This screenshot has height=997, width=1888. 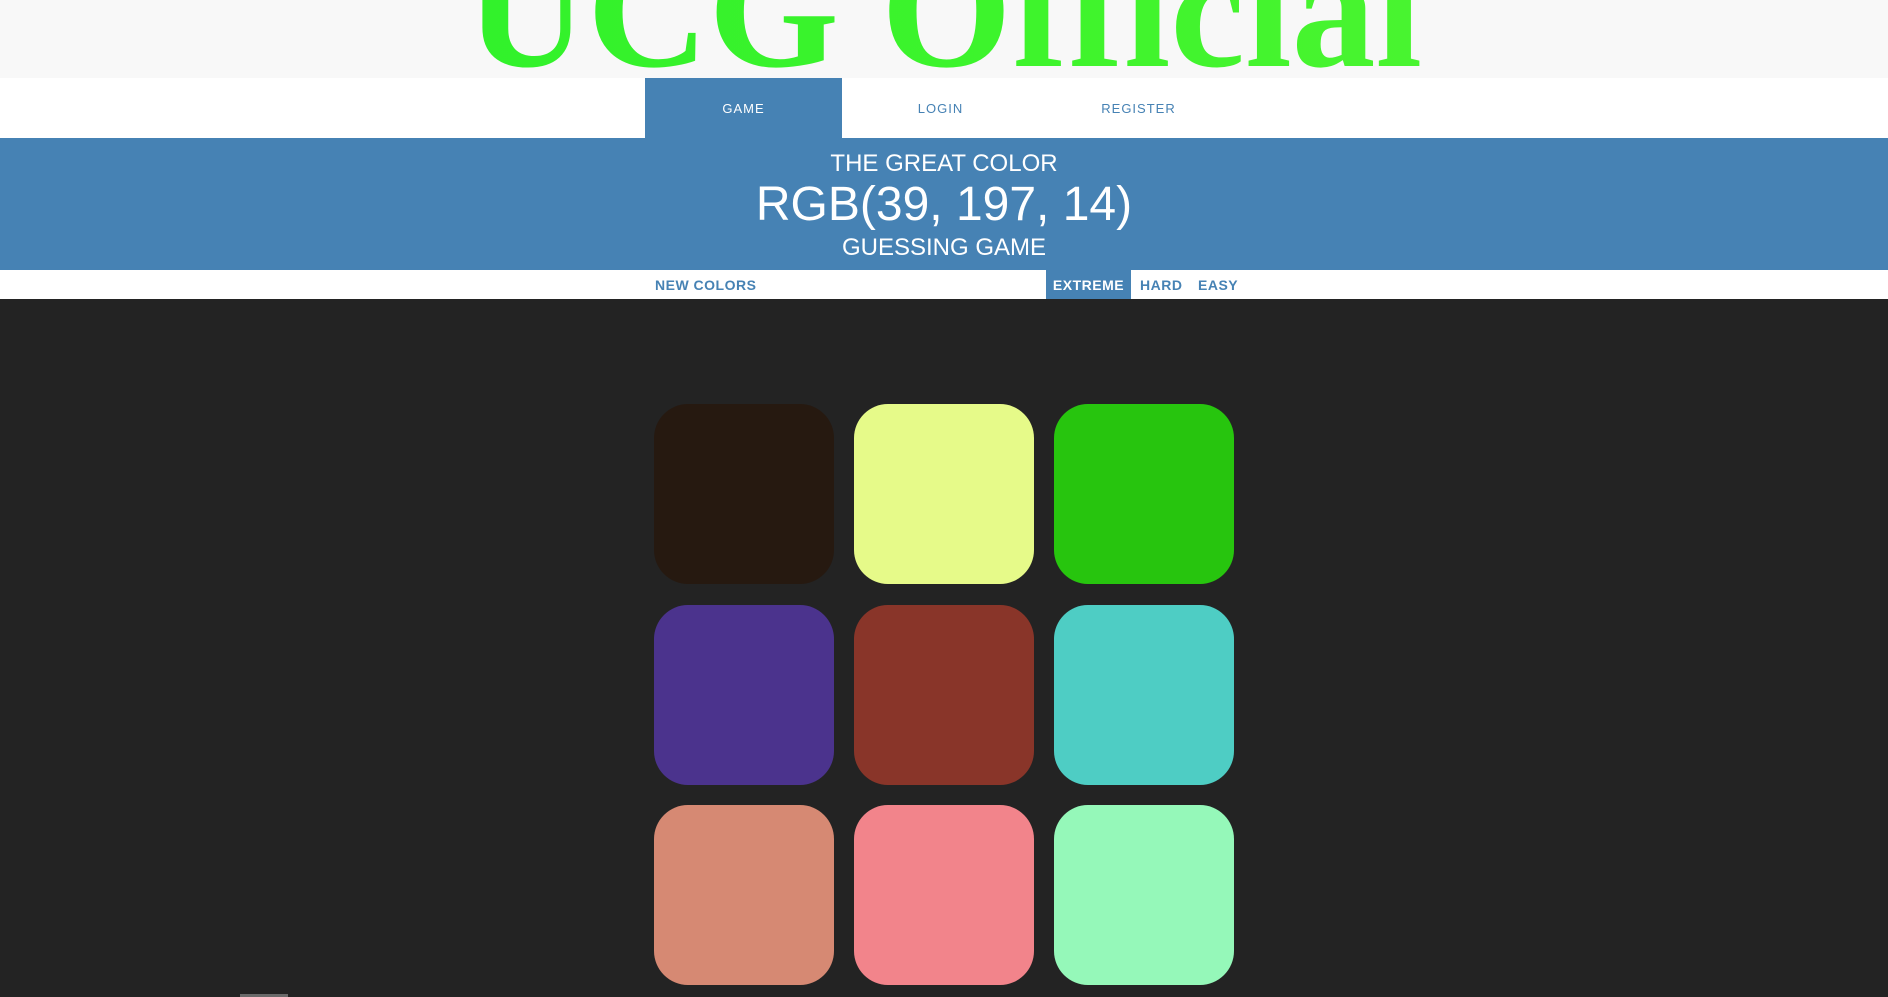 I want to click on site-banner: UCG Official, so click(x=944, y=39).